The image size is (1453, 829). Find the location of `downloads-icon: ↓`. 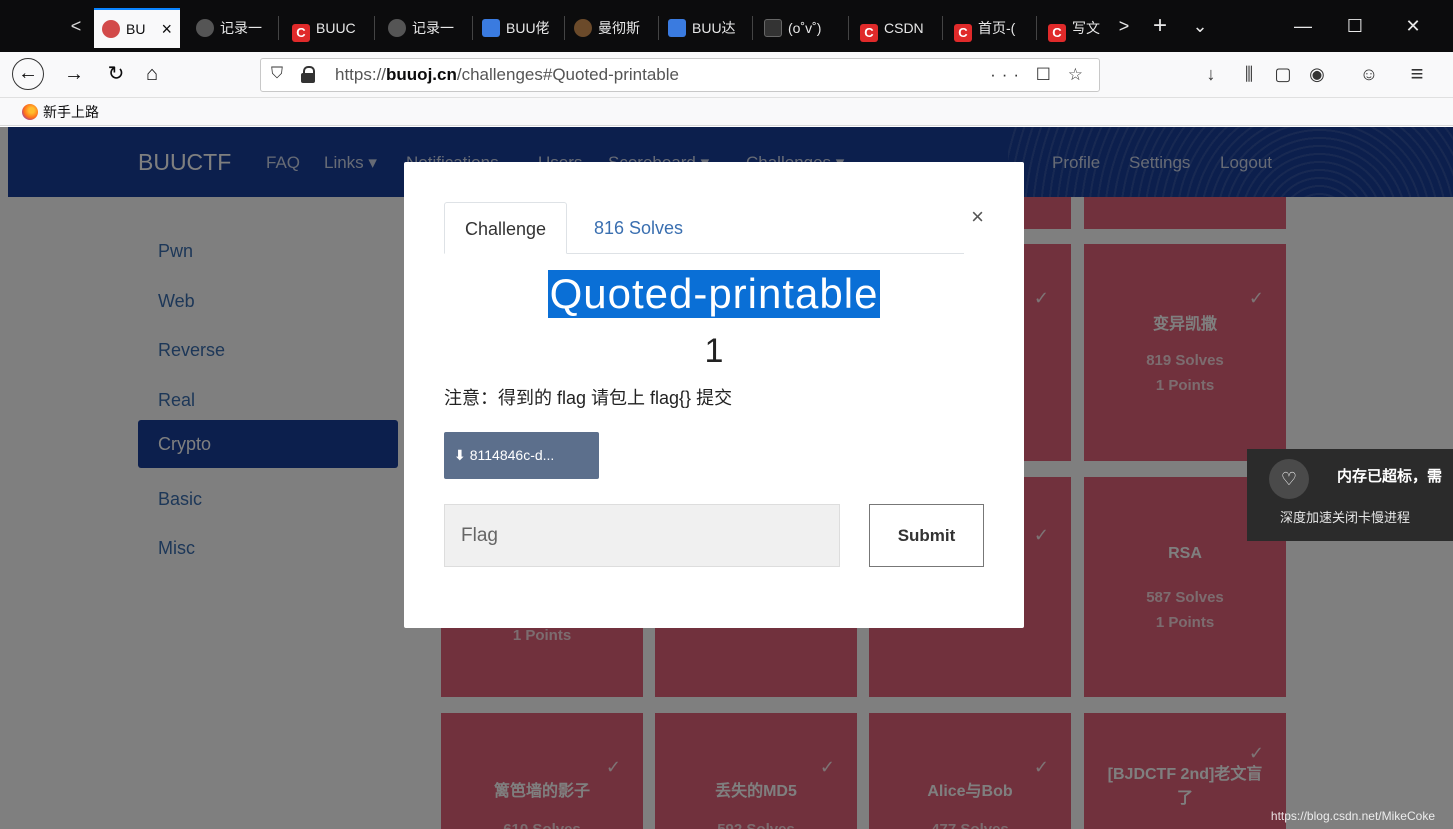

downloads-icon: ↓ is located at coordinates (1211, 74).